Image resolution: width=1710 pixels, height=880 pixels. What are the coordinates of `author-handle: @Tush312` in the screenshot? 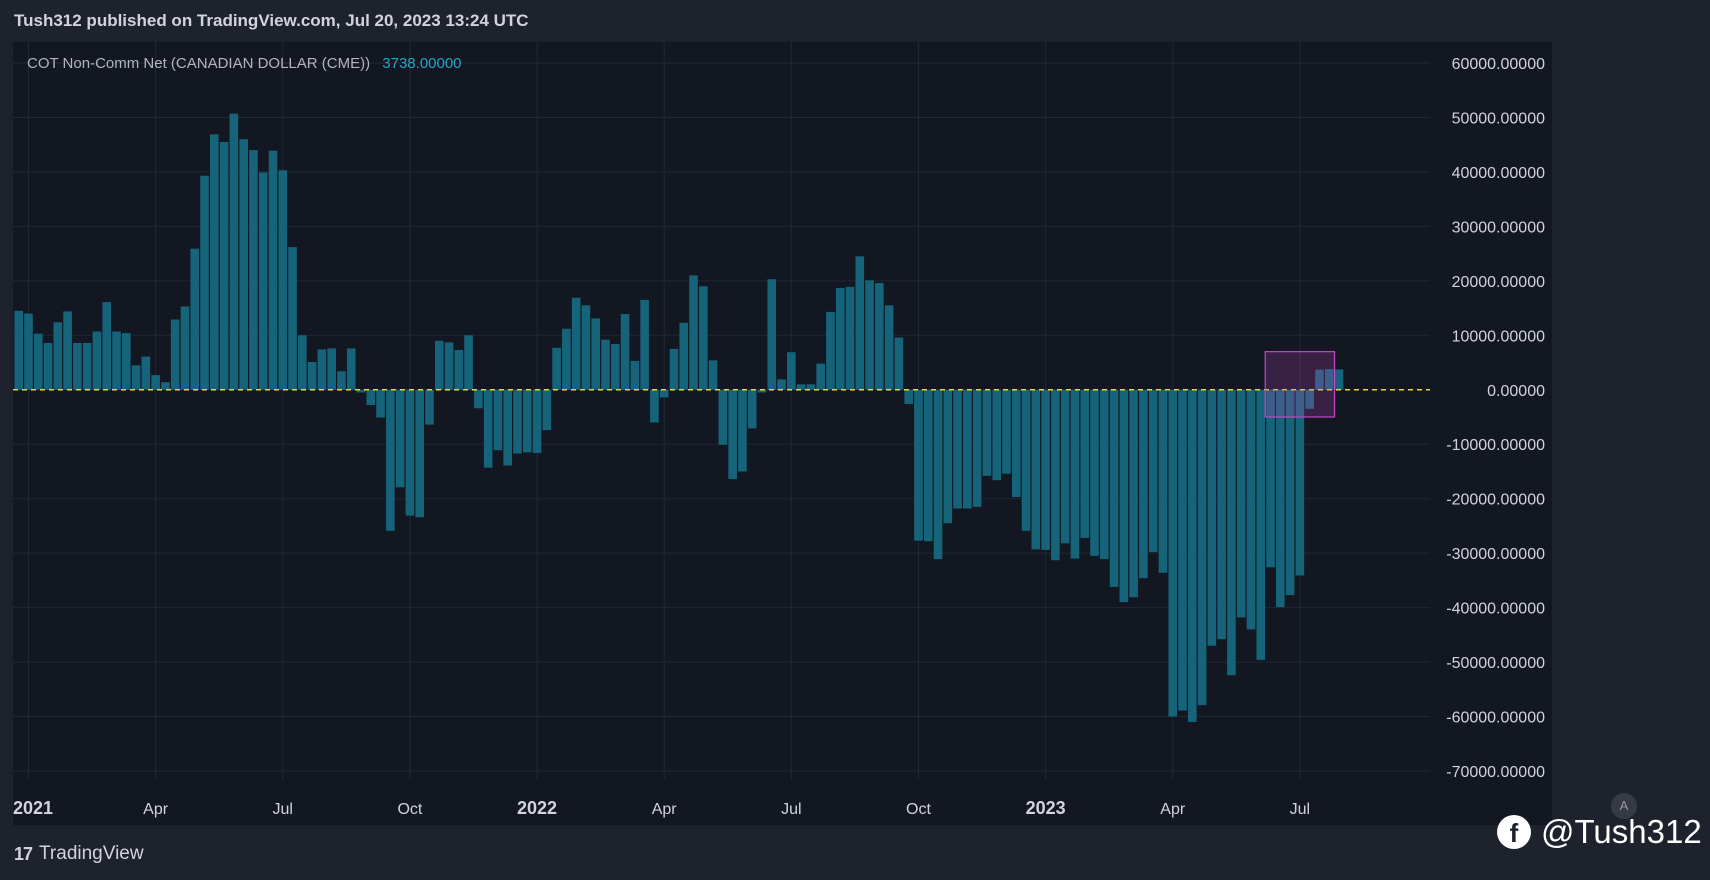 It's located at (1621, 831).